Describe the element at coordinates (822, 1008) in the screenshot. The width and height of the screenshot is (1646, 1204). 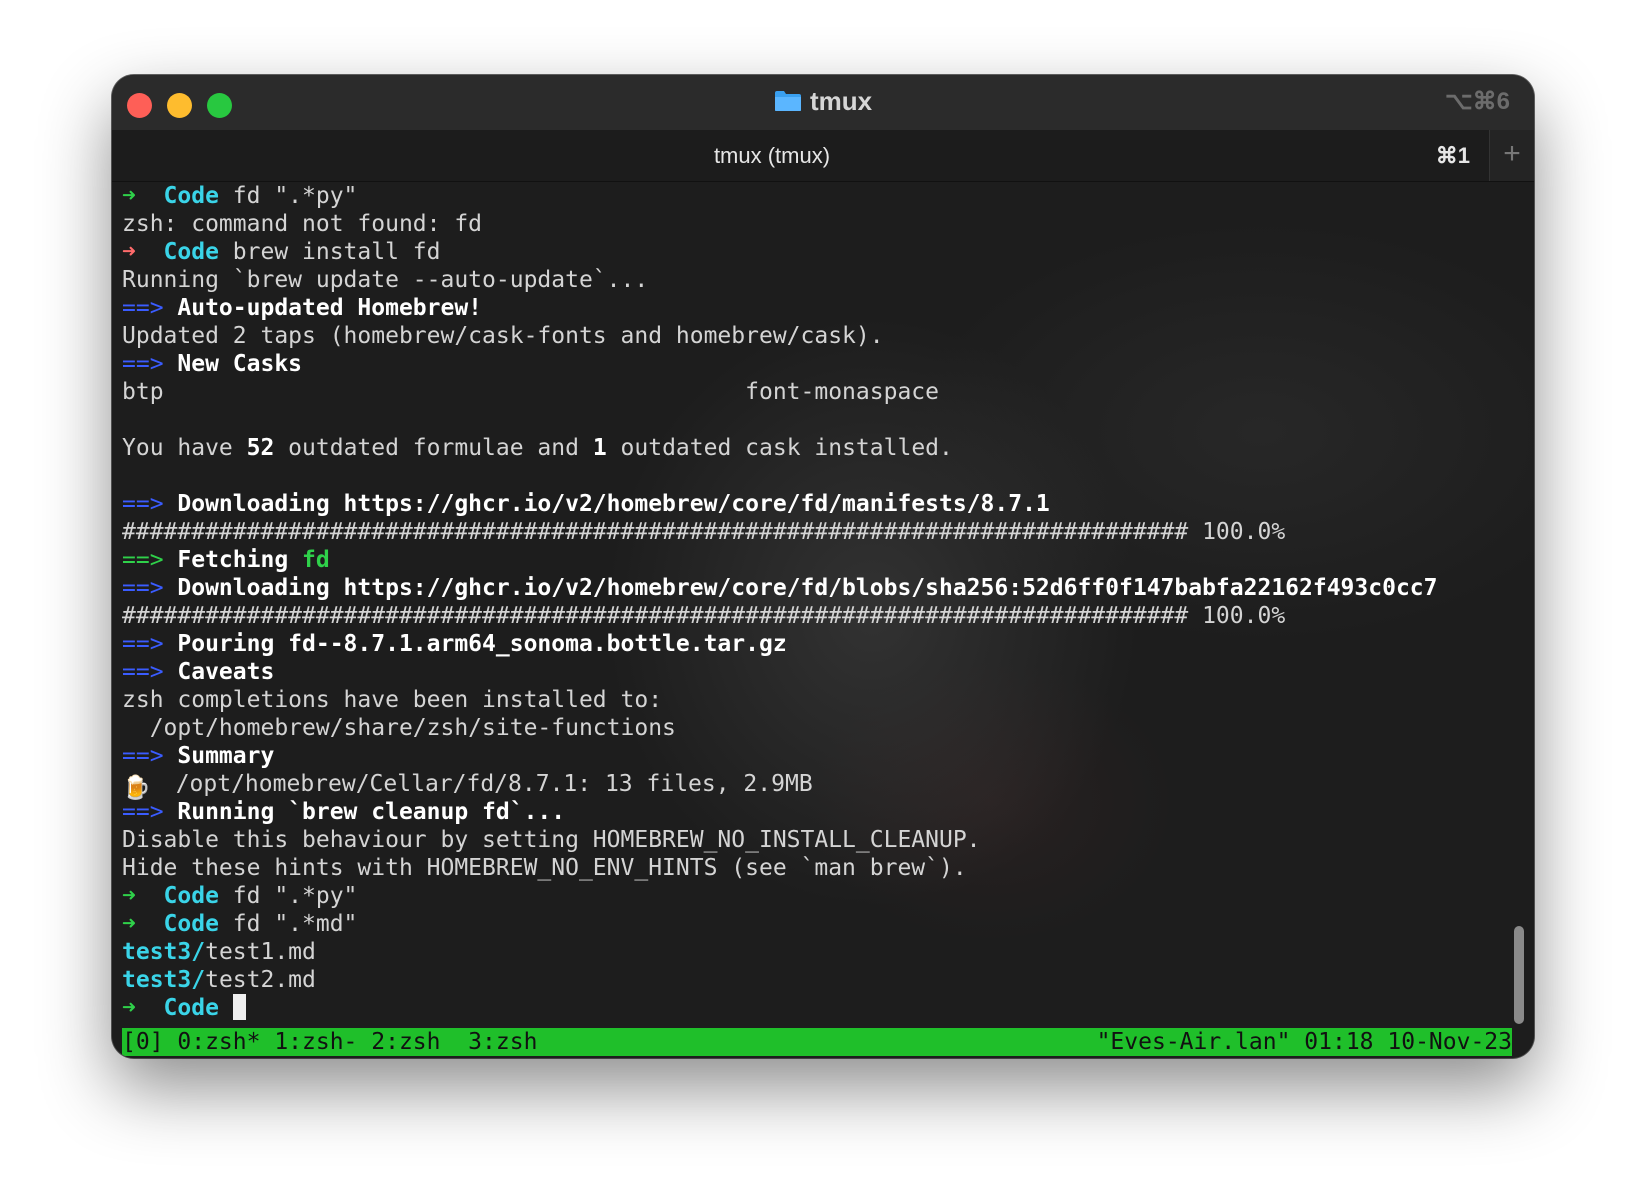
I see `terminal-line: ➜ Code` at that location.